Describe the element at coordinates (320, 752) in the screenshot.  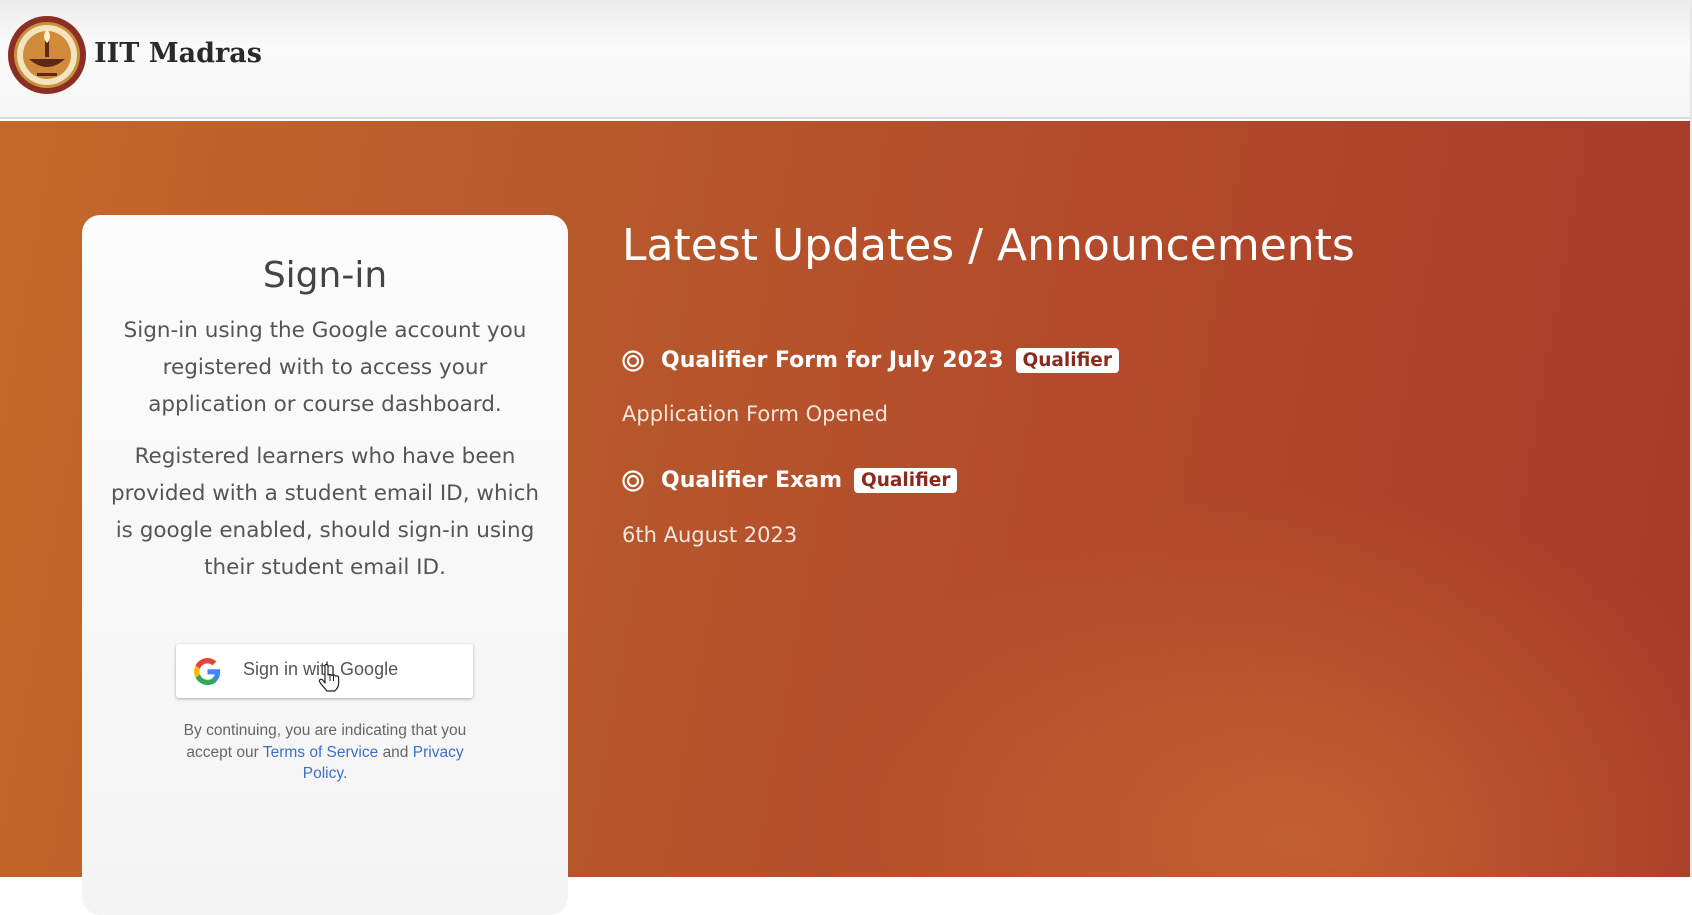
I see `terms-of-service-link: Terms of Service` at that location.